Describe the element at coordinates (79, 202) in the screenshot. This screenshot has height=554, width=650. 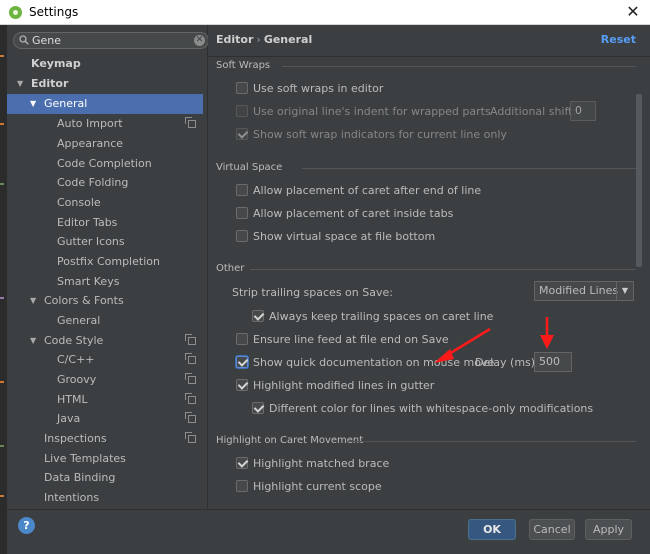
I see `tree-item-label: Console` at that location.